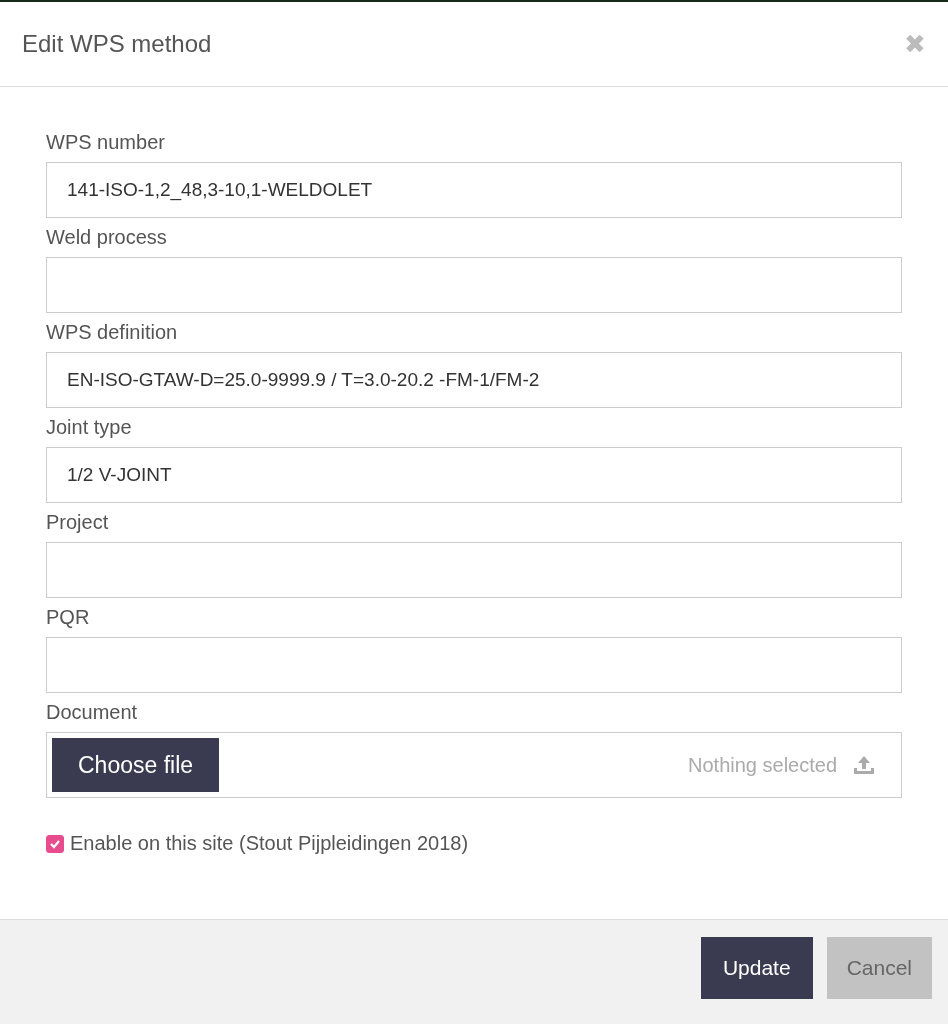  Describe the element at coordinates (55, 843) in the screenshot. I see `checkbox` at that location.